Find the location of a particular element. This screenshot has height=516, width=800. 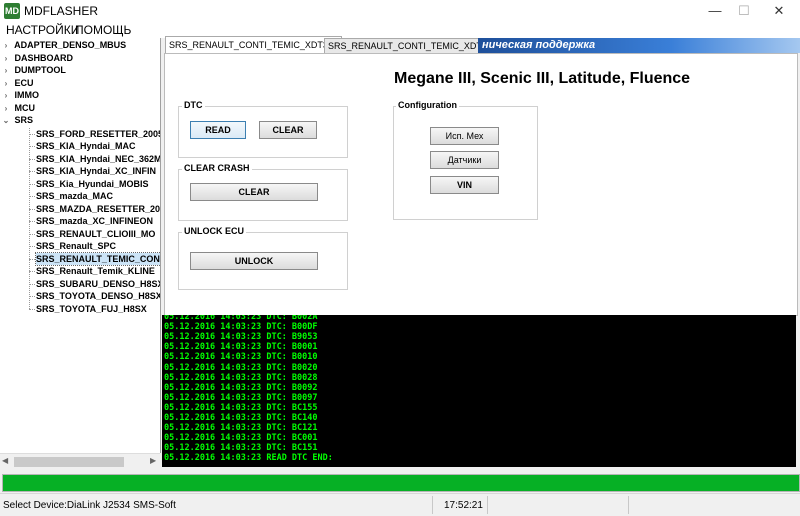

tree-node-label: DASHBOARD is located at coordinates (44, 57).